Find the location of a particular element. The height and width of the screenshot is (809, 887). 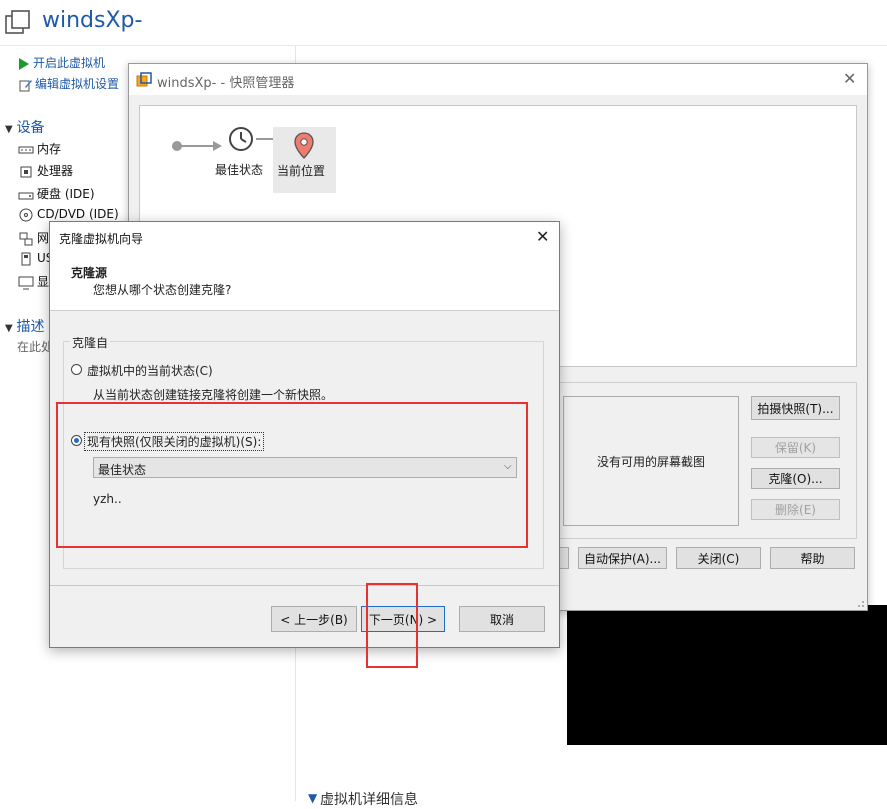

device-row-cdrom: CD/DVD (IDE) is located at coordinates (68, 214).